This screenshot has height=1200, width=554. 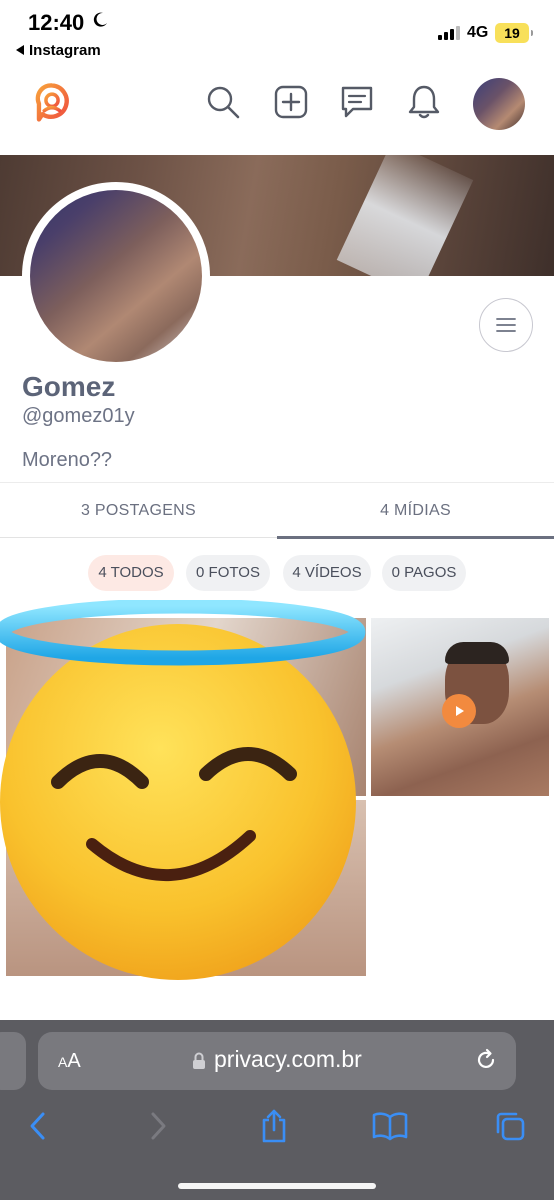 I want to click on bookmarks-icon, so click(x=390, y=1126).